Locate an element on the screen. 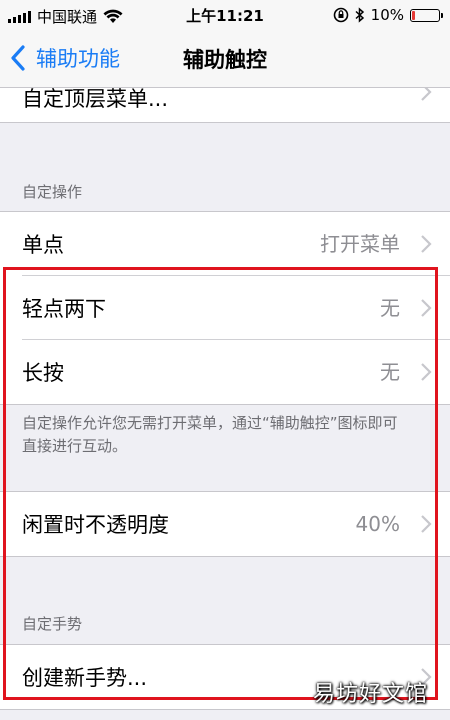  navigation-bar: 辅助功能 辅助触控 is located at coordinates (225, 59).